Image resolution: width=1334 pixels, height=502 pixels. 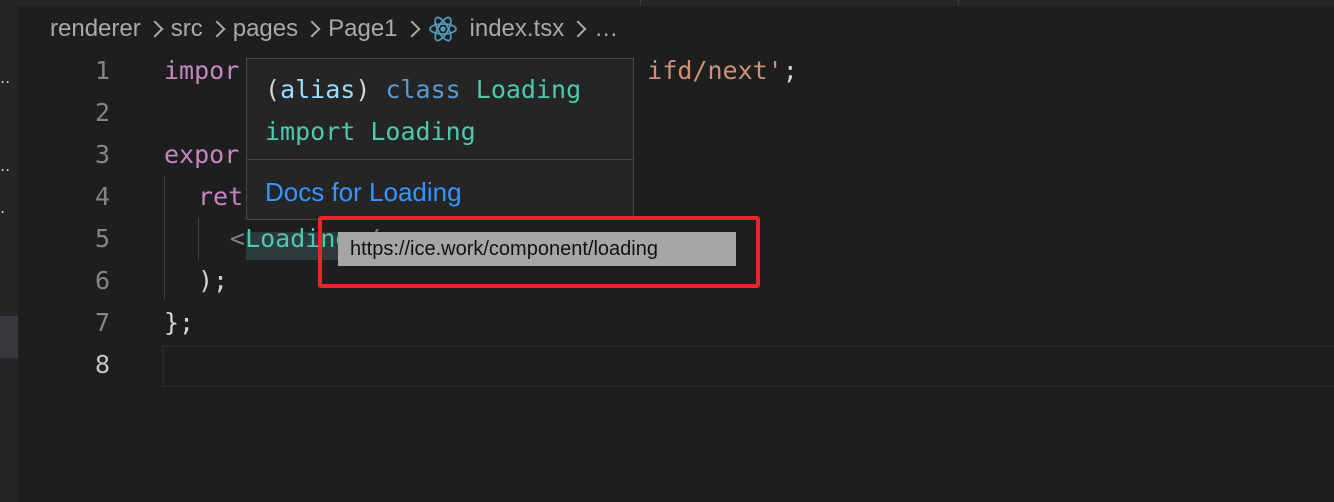 What do you see at coordinates (102, 280) in the screenshot?
I see `line-number: 6` at bounding box center [102, 280].